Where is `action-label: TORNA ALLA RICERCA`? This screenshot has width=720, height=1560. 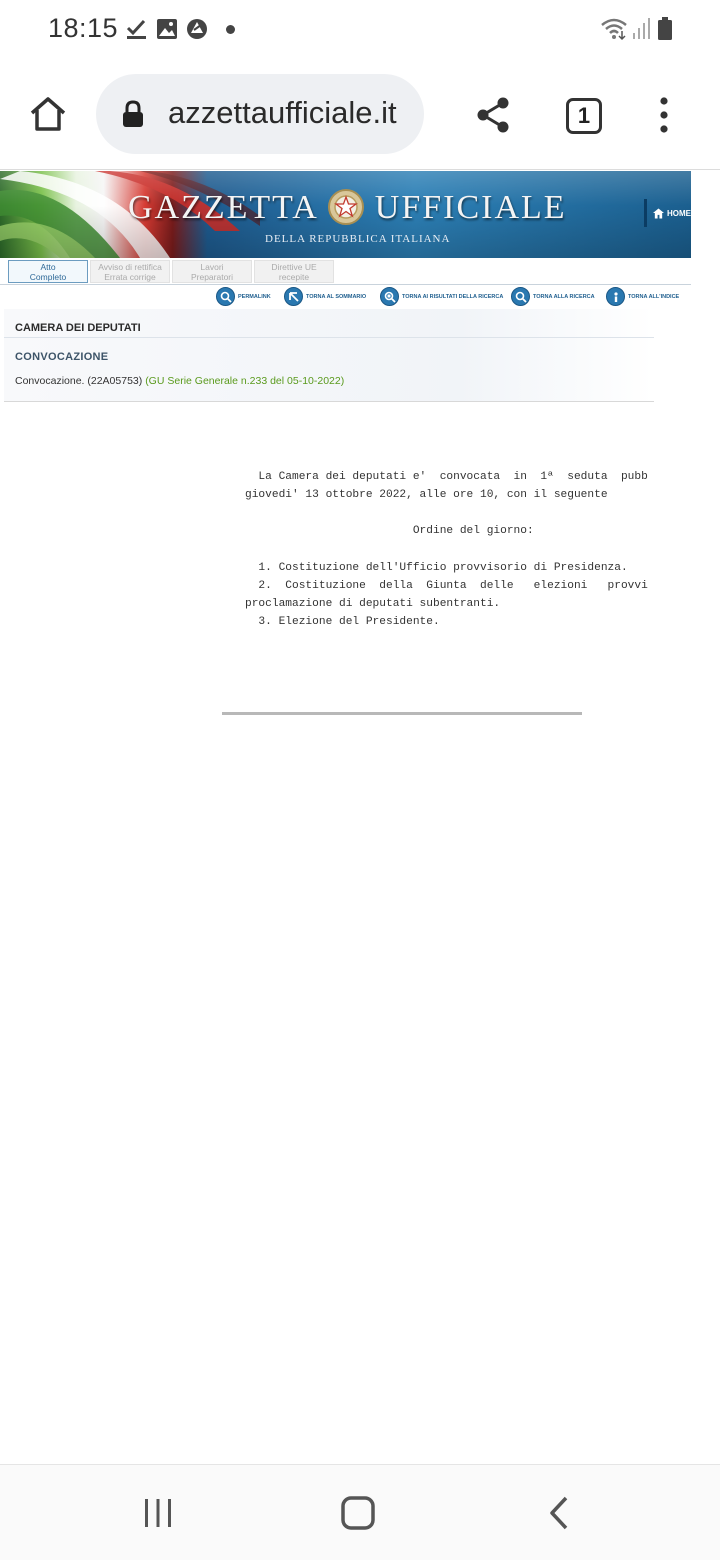 action-label: TORNA ALLA RICERCA is located at coordinates (564, 296).